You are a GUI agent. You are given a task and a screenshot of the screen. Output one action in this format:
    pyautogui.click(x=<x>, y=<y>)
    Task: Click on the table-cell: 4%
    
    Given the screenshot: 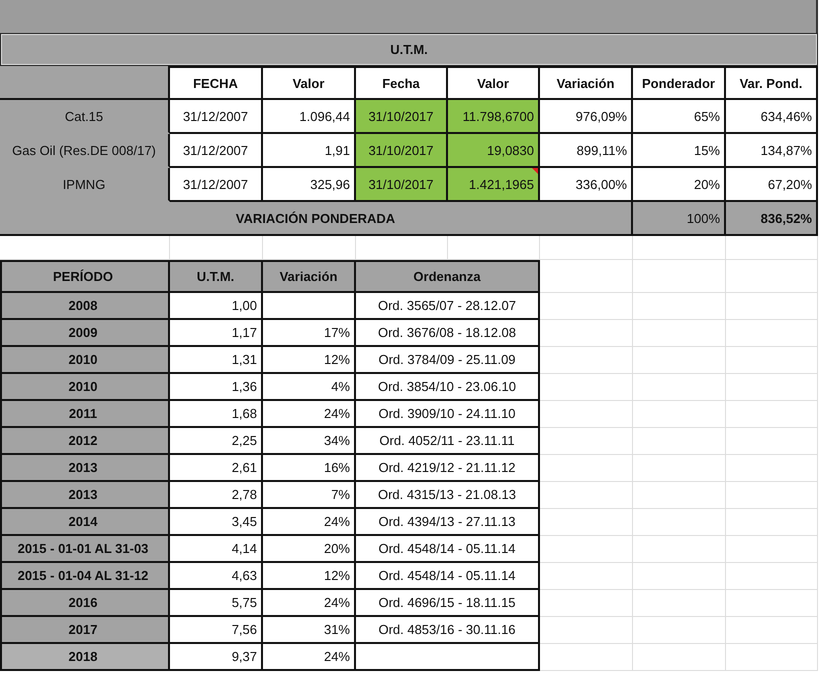 What is the action you would take?
    pyautogui.click(x=309, y=387)
    